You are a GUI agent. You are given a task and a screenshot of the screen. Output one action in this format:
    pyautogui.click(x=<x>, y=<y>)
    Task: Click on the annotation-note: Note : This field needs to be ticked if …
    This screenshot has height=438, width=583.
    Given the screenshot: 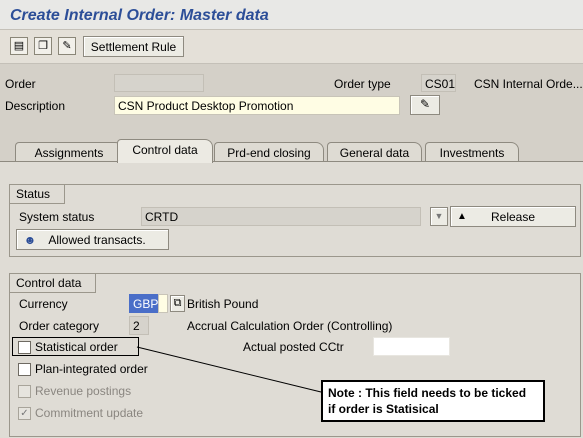 What is the action you would take?
    pyautogui.click(x=433, y=401)
    